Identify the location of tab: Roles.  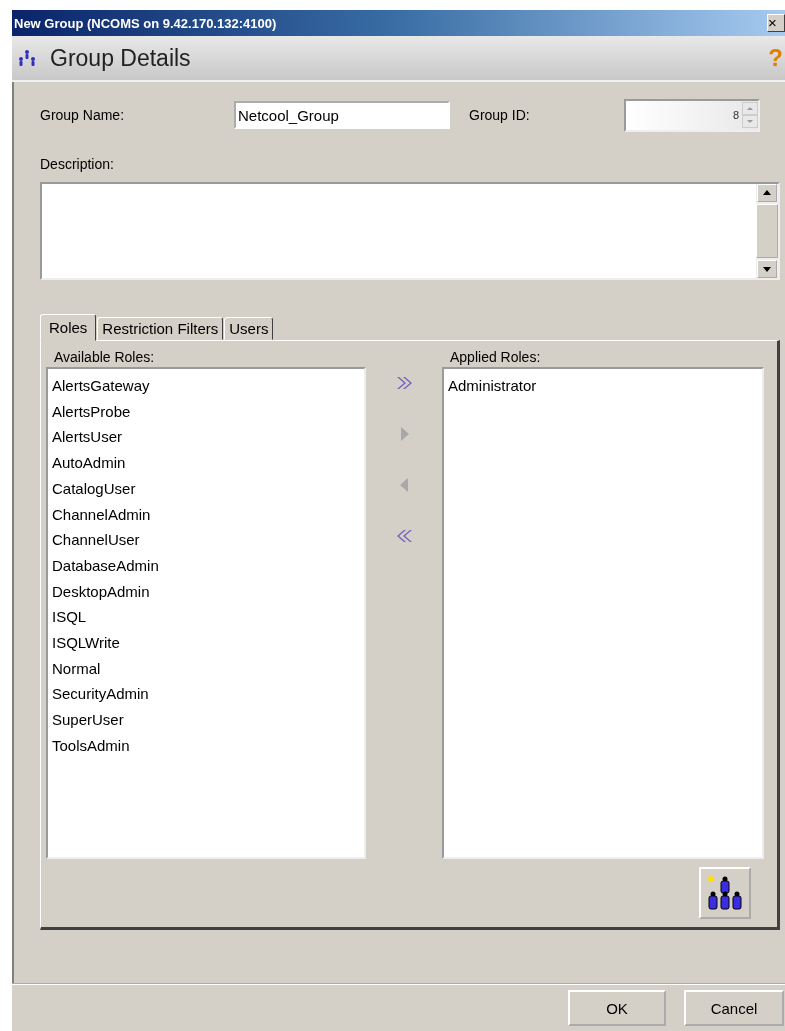
(68, 327).